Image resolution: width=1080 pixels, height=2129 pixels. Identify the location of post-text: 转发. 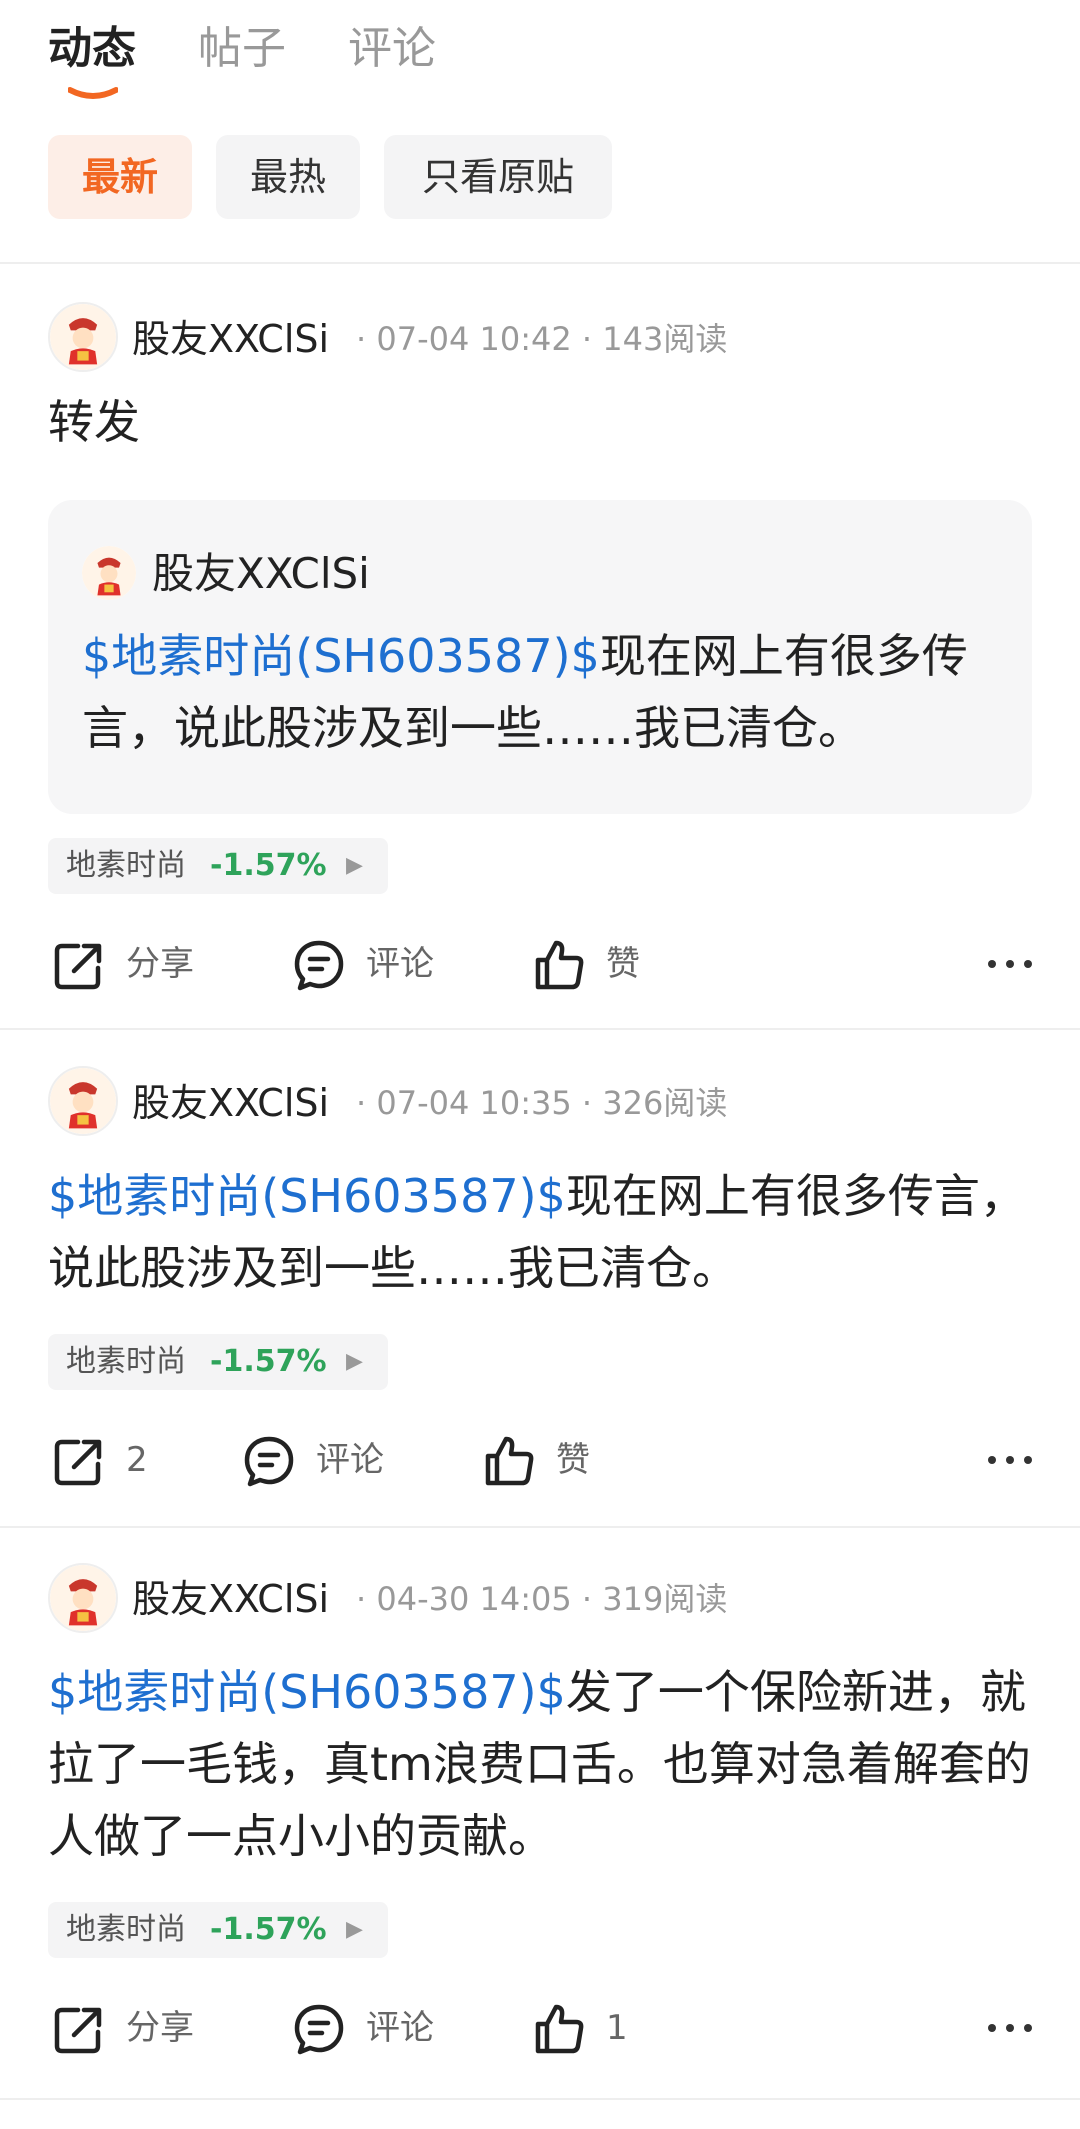
(543, 422).